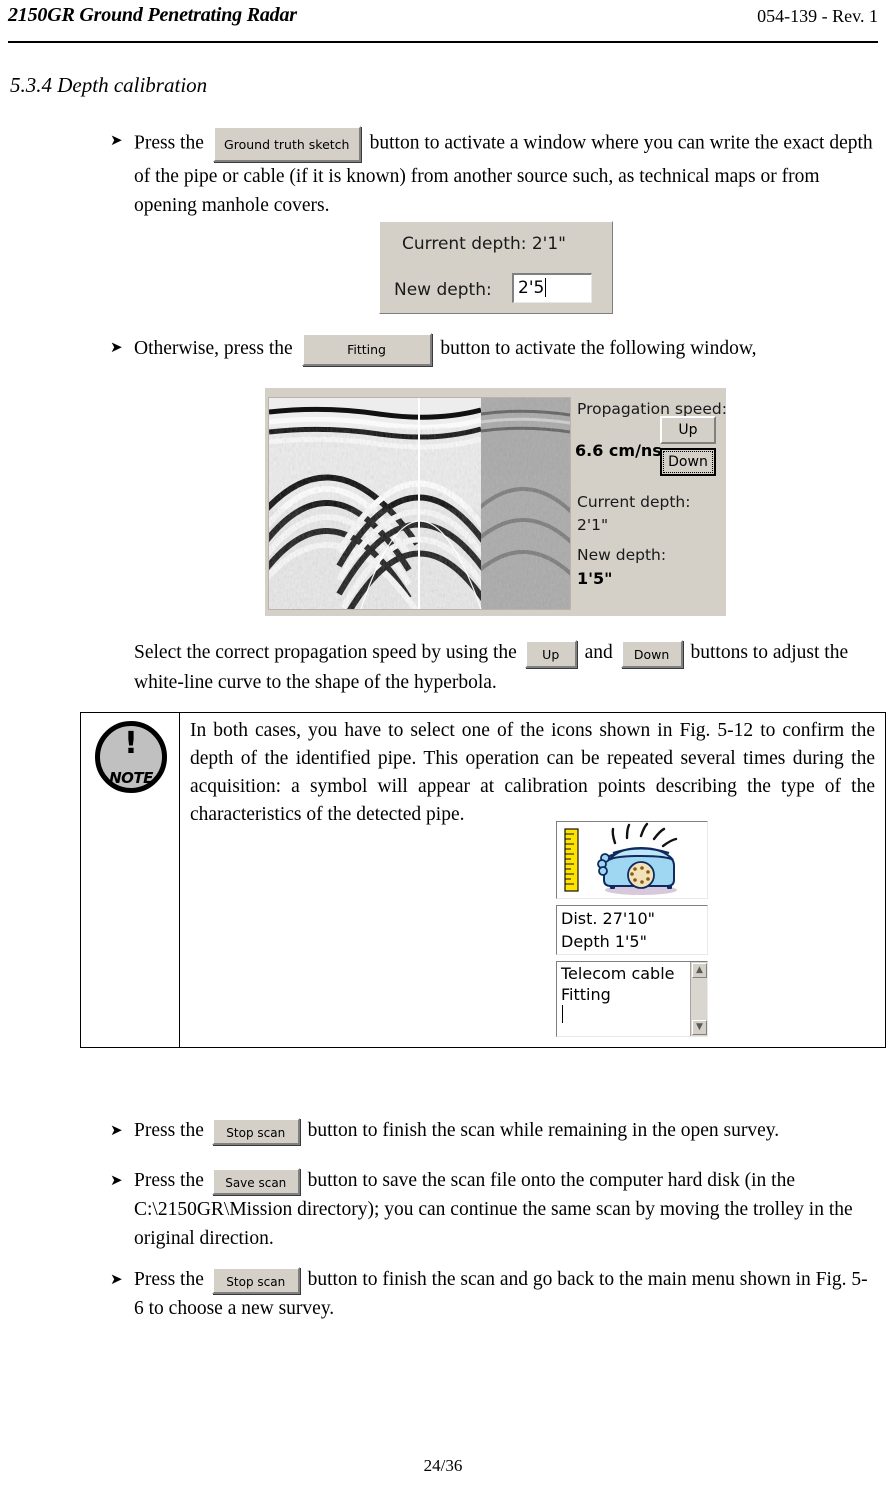 Image resolution: width=886 pixels, height=1497 pixels. What do you see at coordinates (634, 994) in the screenshot?
I see `listbox-item-fitting: Fitting` at bounding box center [634, 994].